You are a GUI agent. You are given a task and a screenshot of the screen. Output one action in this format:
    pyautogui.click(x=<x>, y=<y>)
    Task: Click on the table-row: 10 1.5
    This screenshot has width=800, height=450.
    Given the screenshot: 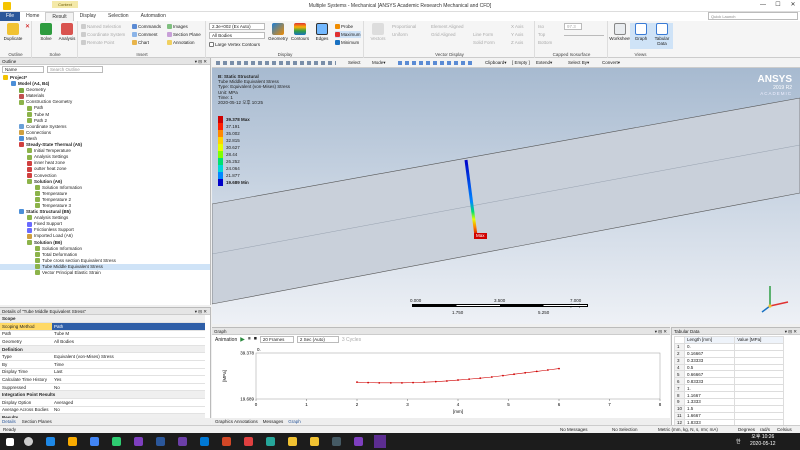 What is the action you would take?
    pyautogui.click(x=729, y=408)
    